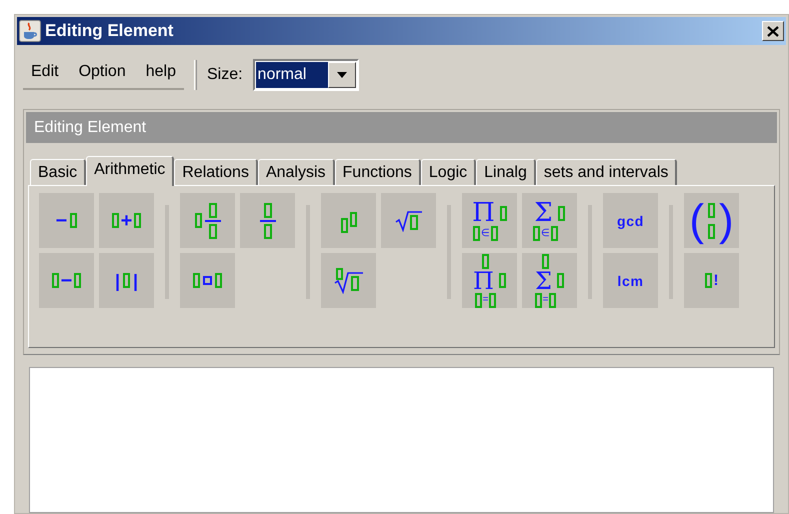  Describe the element at coordinates (224, 75) in the screenshot. I see `size-label: Size:` at that location.